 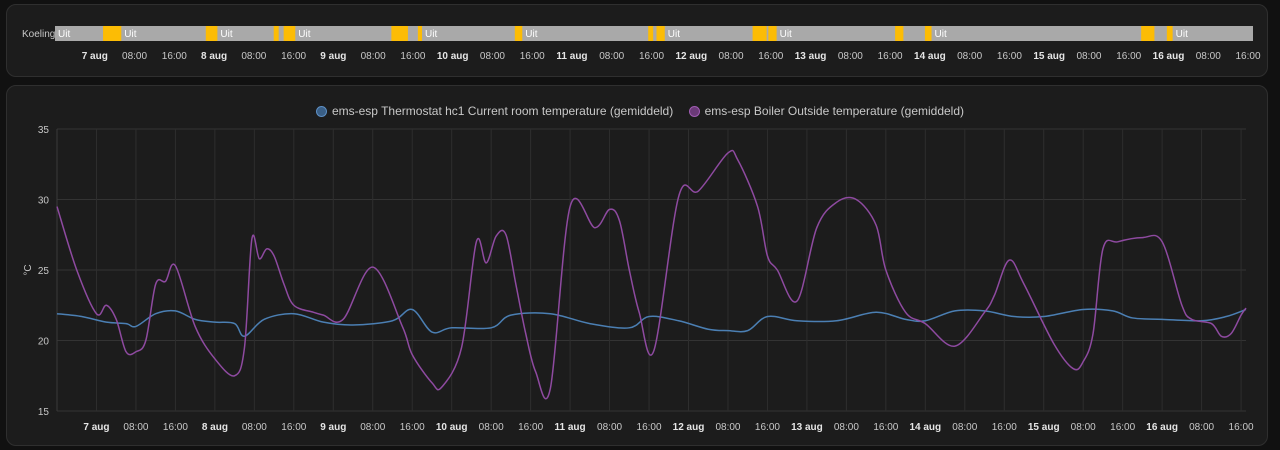 I want to click on x-tick-label: 9 aug, so click(x=333, y=427).